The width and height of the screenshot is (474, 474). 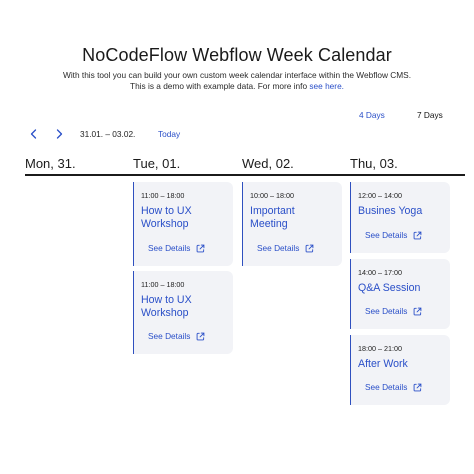 I want to click on event-card: 14:00 – 17:00 Q&A Session See Details, so click(x=400, y=294).